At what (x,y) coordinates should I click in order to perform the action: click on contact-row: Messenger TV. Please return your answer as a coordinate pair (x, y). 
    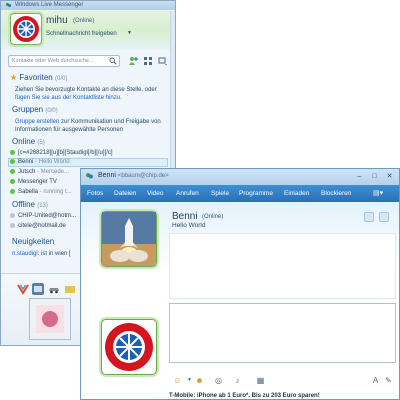
    Looking at the image, I should click on (33, 182).